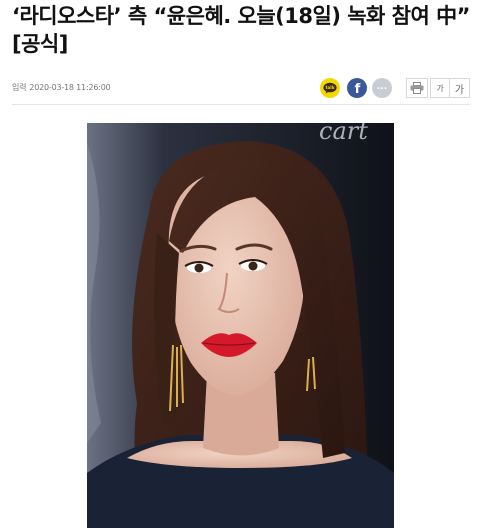  I want to click on published-info: 입력 2020-03-18 11:26:00, so click(61, 87).